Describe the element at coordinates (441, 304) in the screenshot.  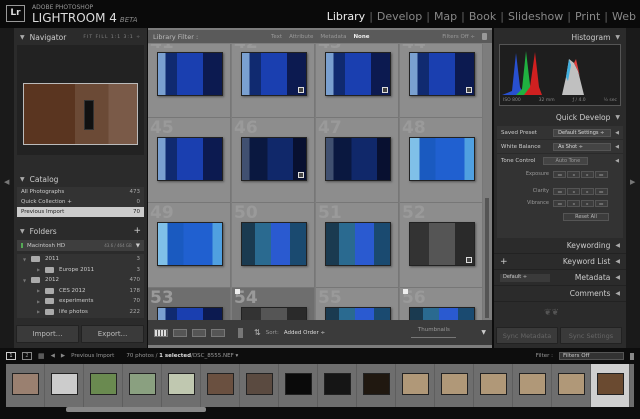
I see `grid-cell: 56` at that location.